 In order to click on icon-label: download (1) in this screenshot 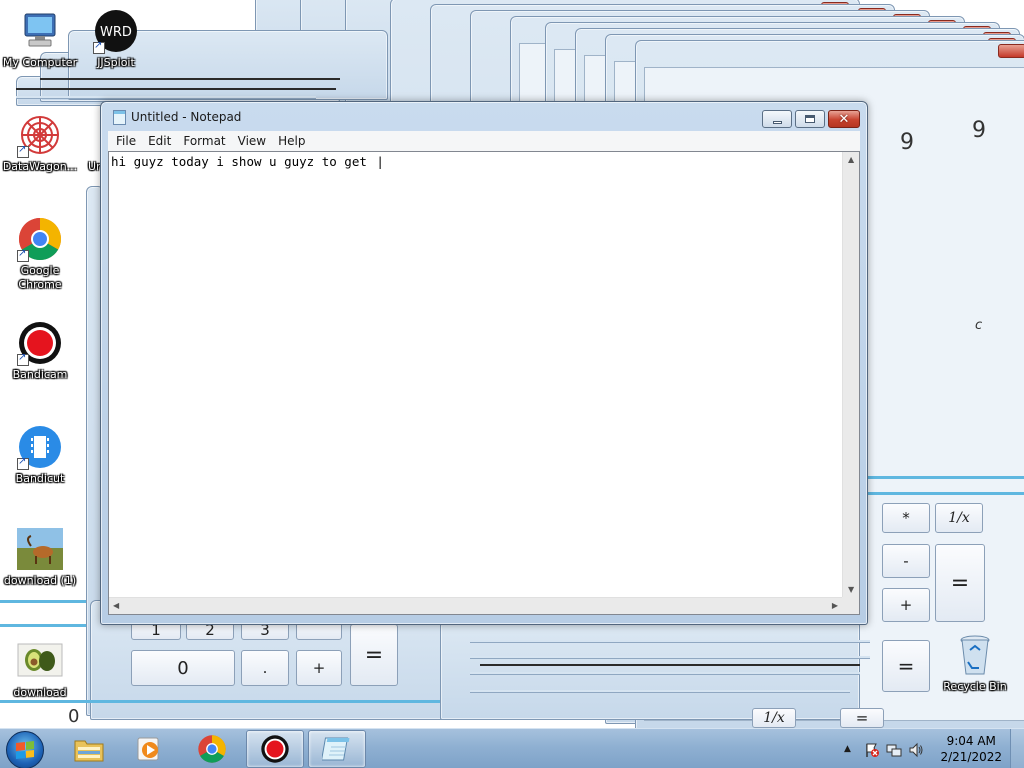, I will do `click(40, 580)`.